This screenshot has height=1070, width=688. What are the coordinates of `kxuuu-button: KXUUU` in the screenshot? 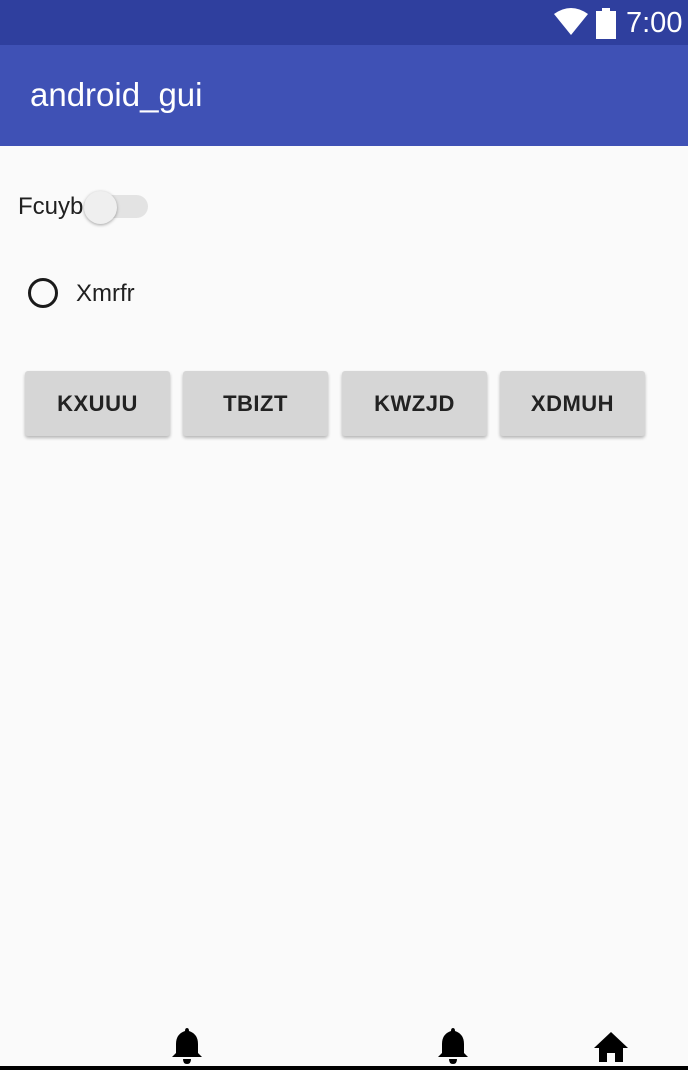 It's located at (97, 403).